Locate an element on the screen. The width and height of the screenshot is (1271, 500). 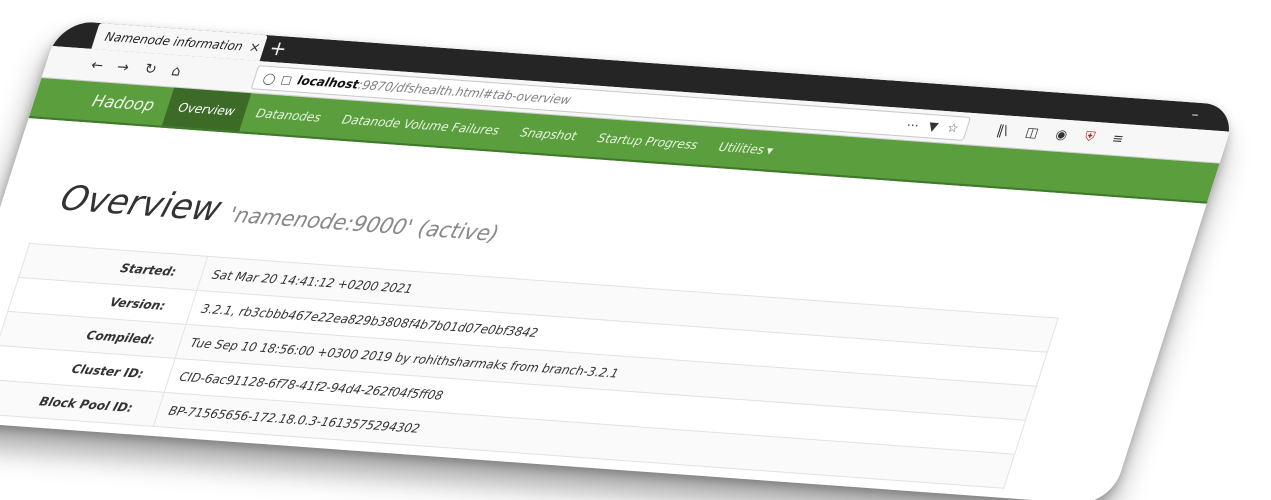
tab-title: Namenode information is located at coordinates (174, 41).